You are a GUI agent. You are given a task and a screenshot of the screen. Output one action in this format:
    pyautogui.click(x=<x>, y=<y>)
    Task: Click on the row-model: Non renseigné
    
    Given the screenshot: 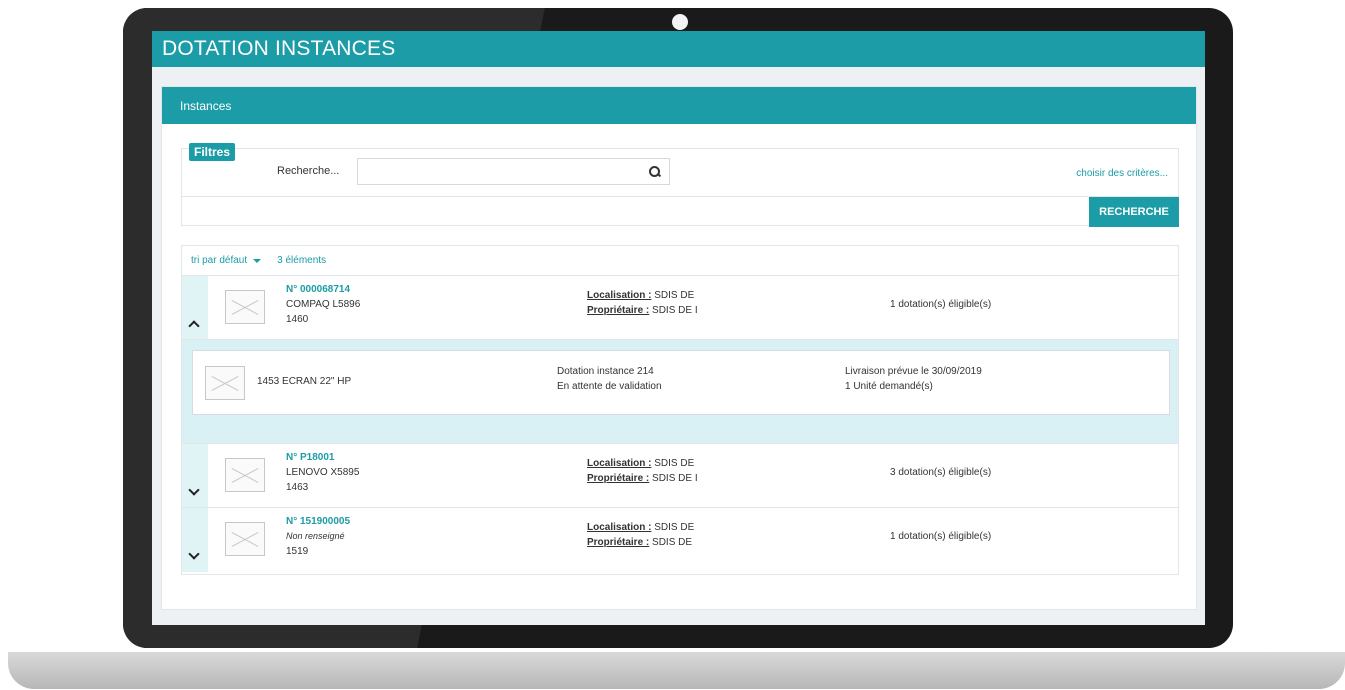 What is the action you would take?
    pyautogui.click(x=315, y=536)
    